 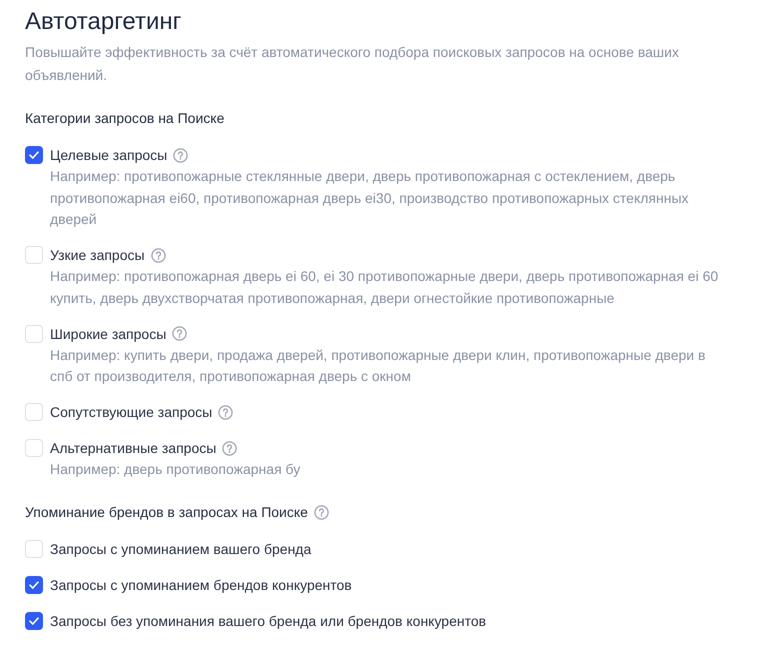 I want to click on example-text: Например: дверь противопожарная бу, so click(x=176, y=469).